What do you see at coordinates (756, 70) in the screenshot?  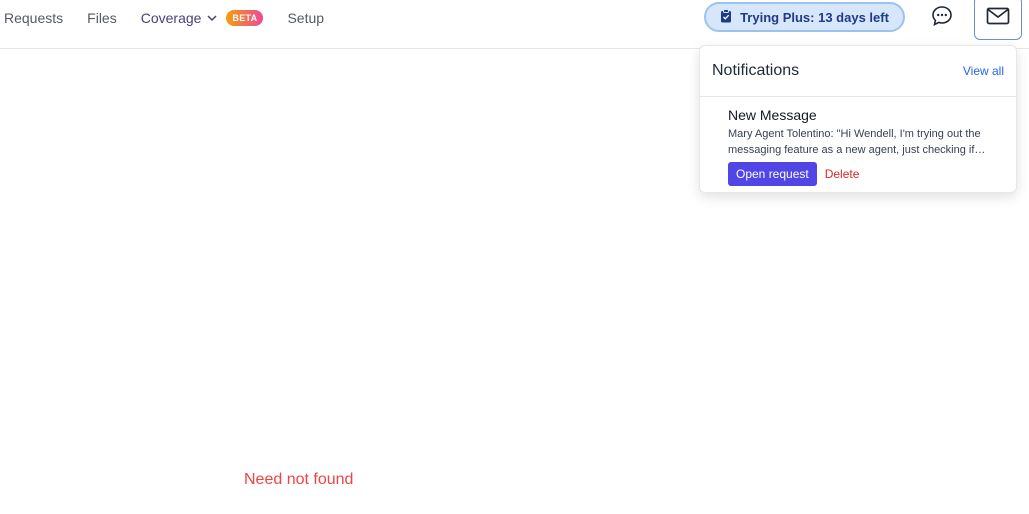 I see `notifications-title: Notifications` at bounding box center [756, 70].